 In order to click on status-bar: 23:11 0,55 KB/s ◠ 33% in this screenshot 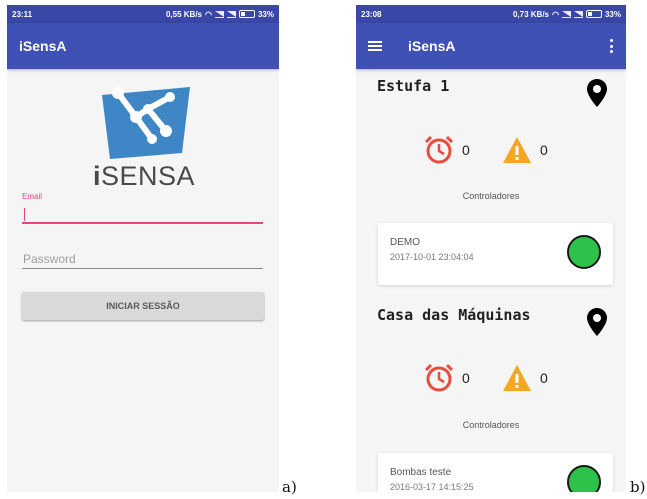, I will do `click(143, 14)`.